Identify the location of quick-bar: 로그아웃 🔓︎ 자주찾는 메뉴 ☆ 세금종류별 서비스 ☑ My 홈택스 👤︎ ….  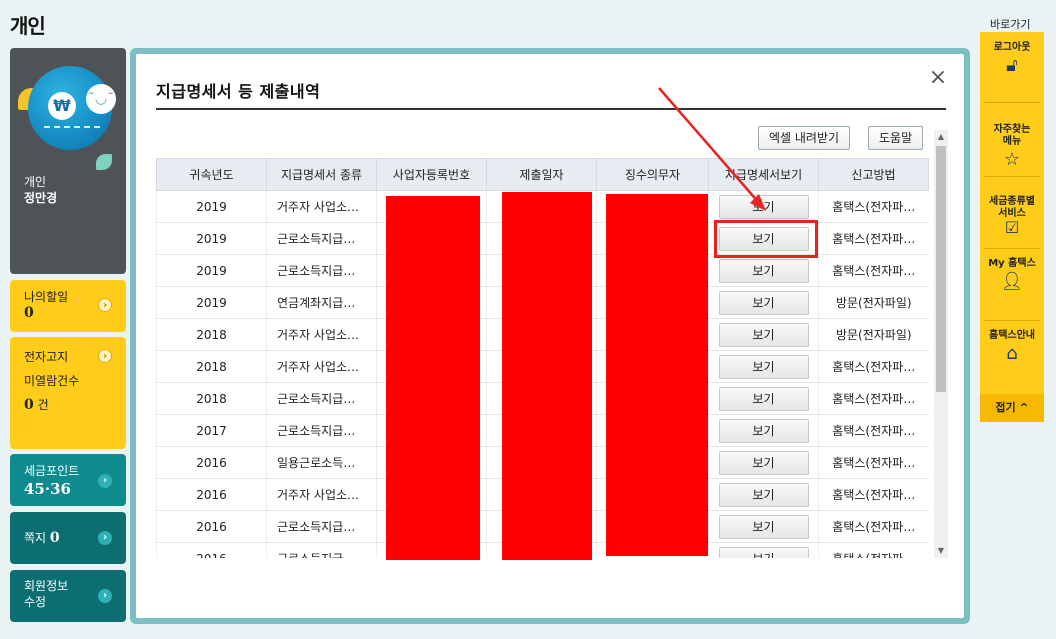
(1012, 227).